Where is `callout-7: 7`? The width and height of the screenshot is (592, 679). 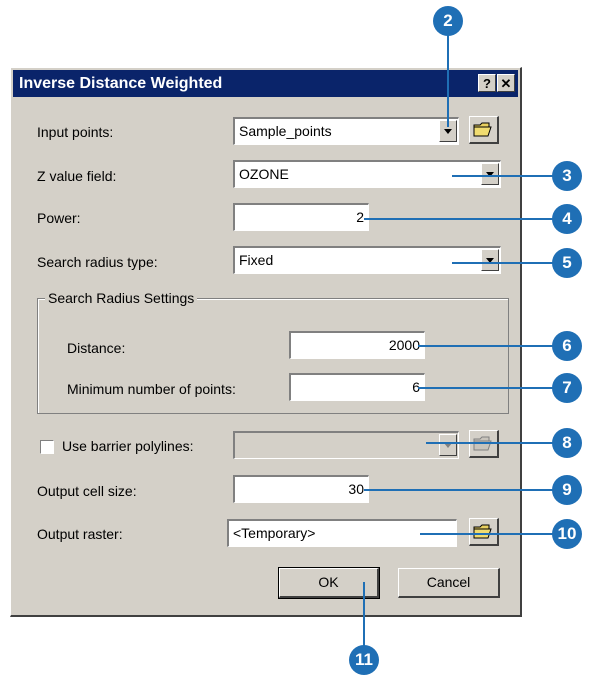
callout-7: 7 is located at coordinates (567, 388).